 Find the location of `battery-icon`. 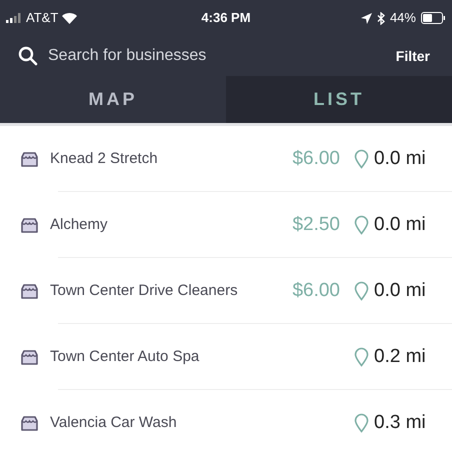

battery-icon is located at coordinates (433, 18).